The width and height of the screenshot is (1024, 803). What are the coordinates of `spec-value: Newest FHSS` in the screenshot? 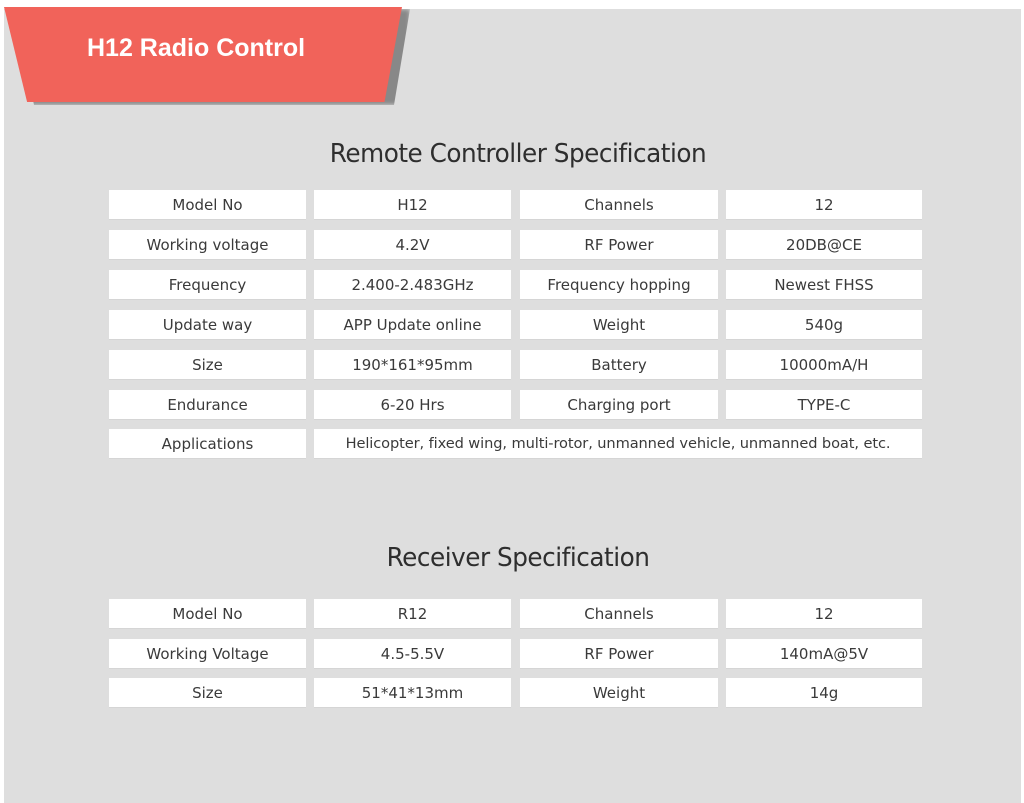 It's located at (824, 284).